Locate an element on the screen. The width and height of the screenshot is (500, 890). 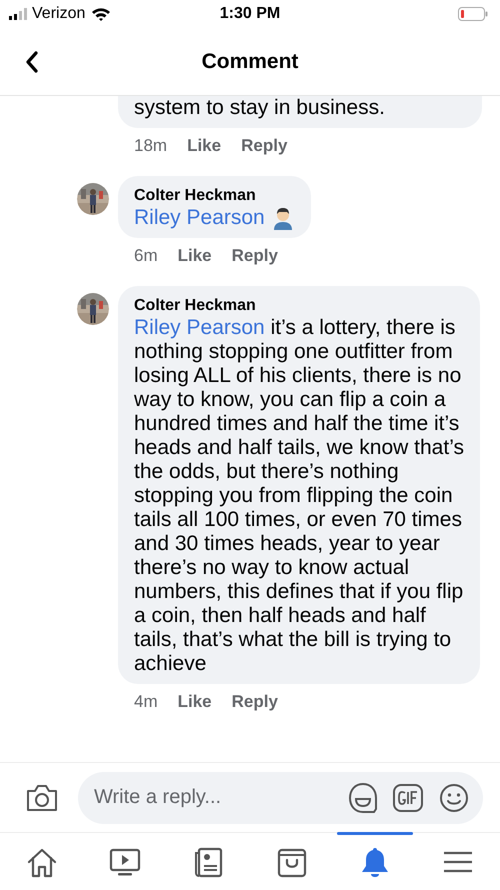
page-title: Comment is located at coordinates (250, 61).